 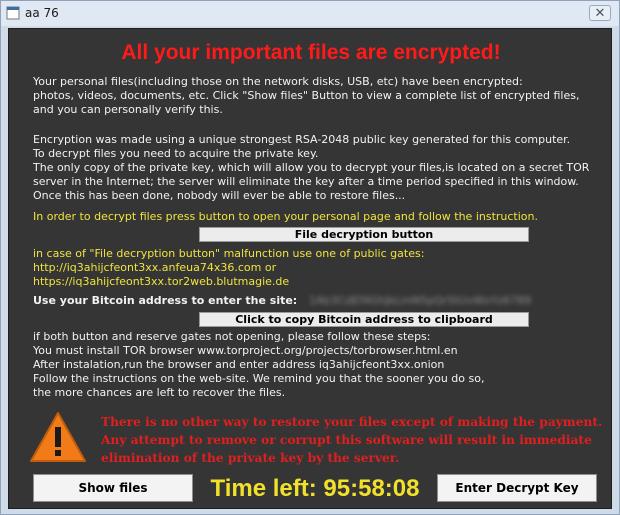 I want to click on countdown-timer: Time left: 95:58:08, so click(x=315, y=488).